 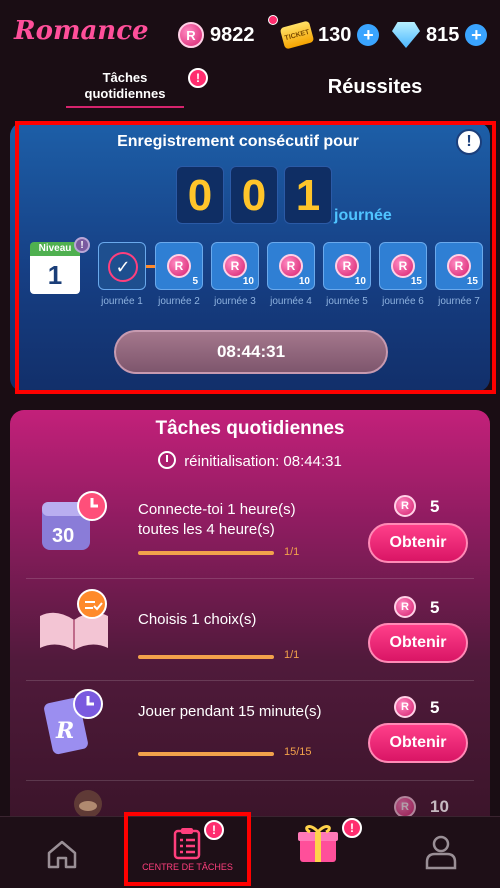 I want to click on active-tab-indicator, so click(x=125, y=107).